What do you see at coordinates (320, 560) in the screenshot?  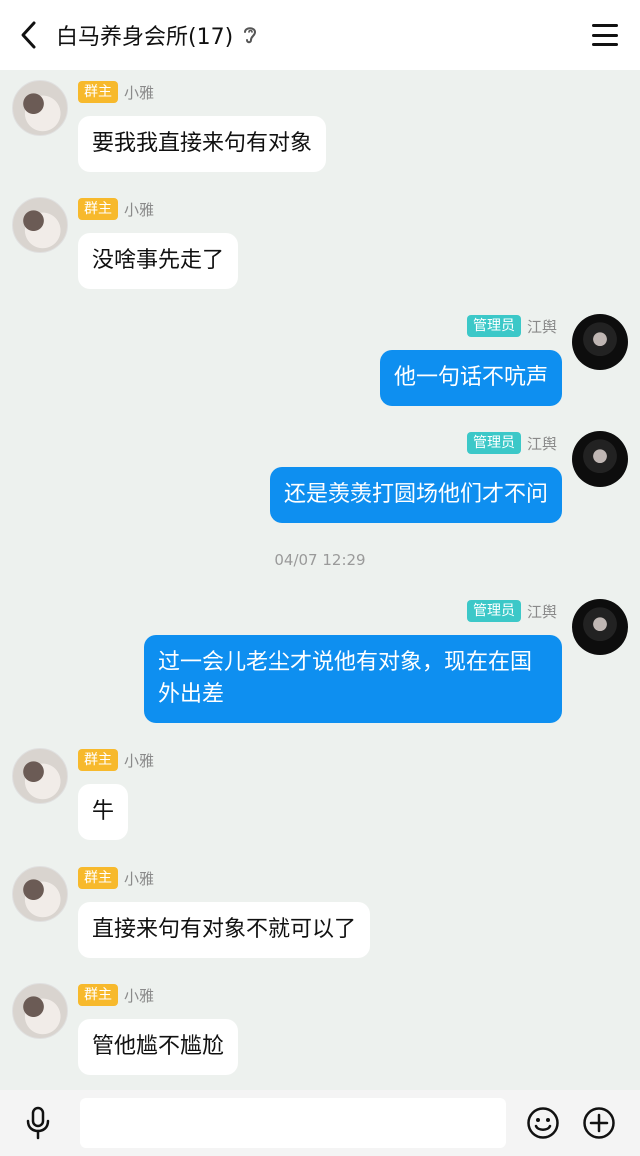 I see `timestamp: 04/07 12:29` at bounding box center [320, 560].